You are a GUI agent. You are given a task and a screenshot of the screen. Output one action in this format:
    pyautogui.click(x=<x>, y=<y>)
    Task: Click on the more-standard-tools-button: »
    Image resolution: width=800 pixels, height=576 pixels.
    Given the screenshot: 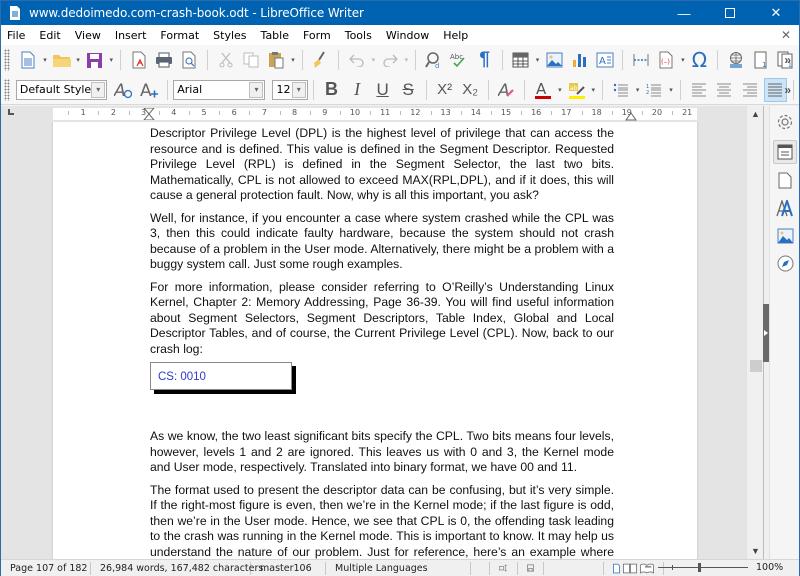 What is the action you would take?
    pyautogui.click(x=787, y=60)
    